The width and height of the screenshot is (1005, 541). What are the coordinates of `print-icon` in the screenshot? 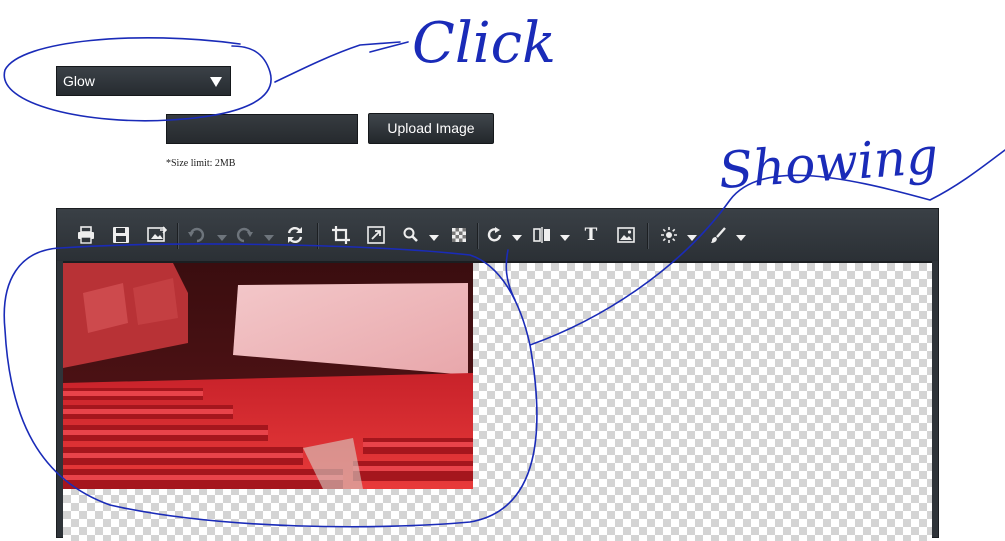 It's located at (86, 235).